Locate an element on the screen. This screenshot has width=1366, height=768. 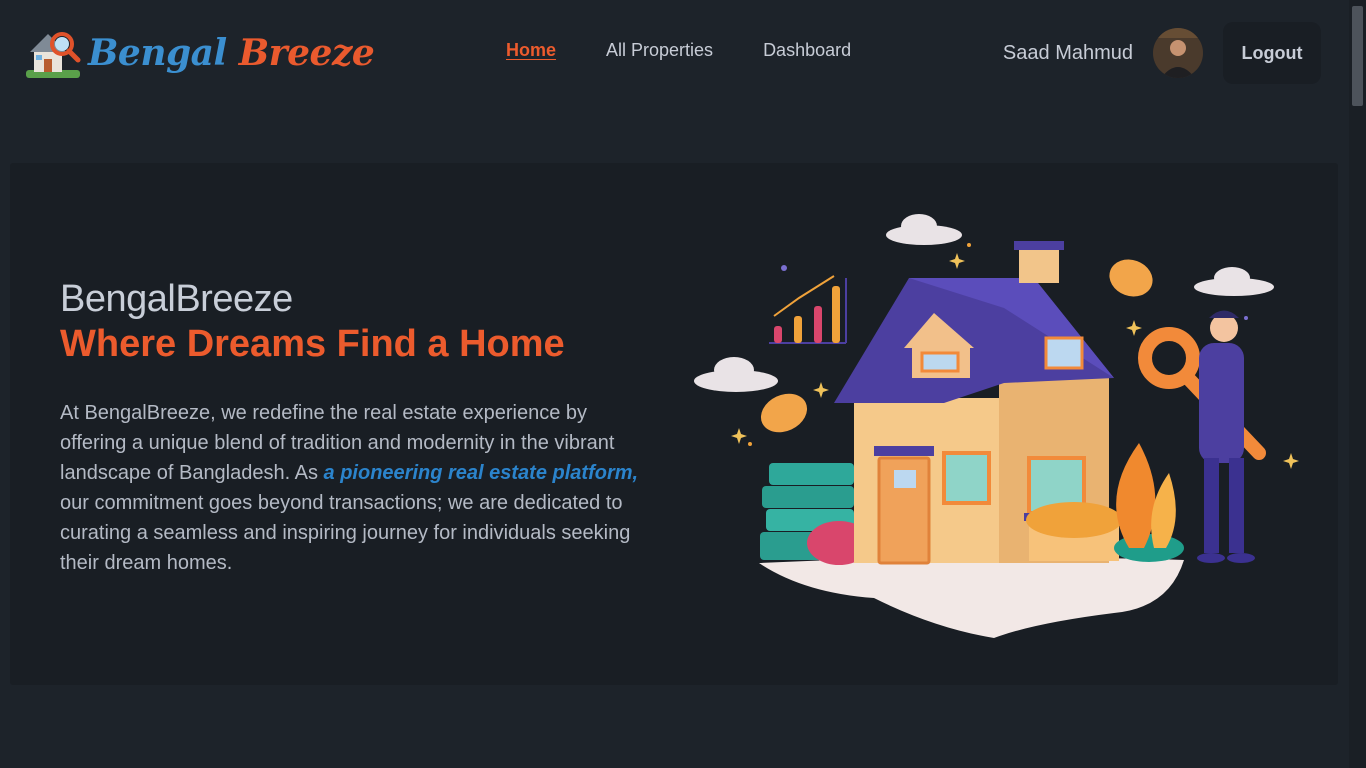
avatar is located at coordinates (1178, 53).